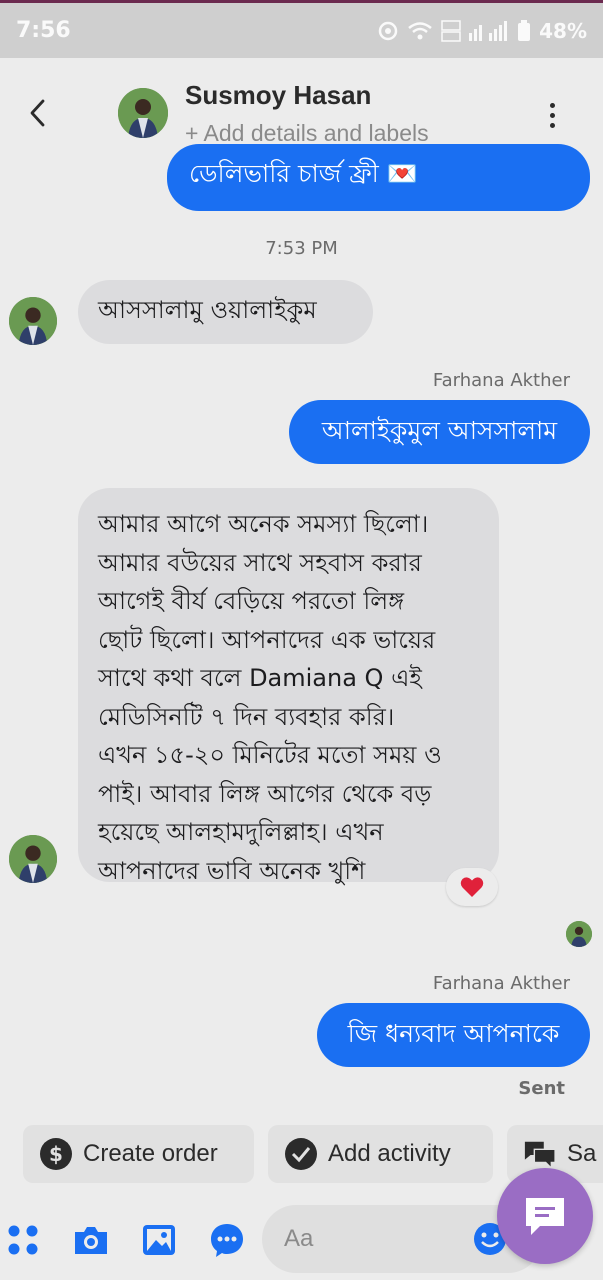 The image size is (603, 1280). What do you see at coordinates (563, 30) in the screenshot?
I see `battery-level: 48%` at bounding box center [563, 30].